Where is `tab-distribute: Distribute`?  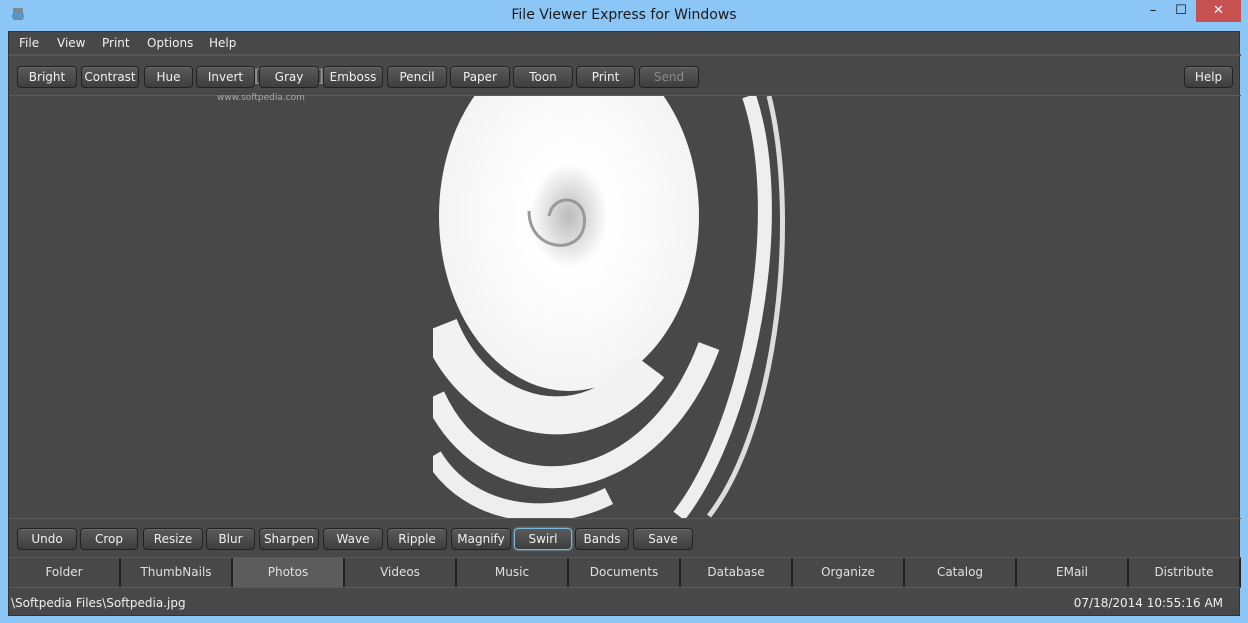
tab-distribute: Distribute is located at coordinates (1185, 572).